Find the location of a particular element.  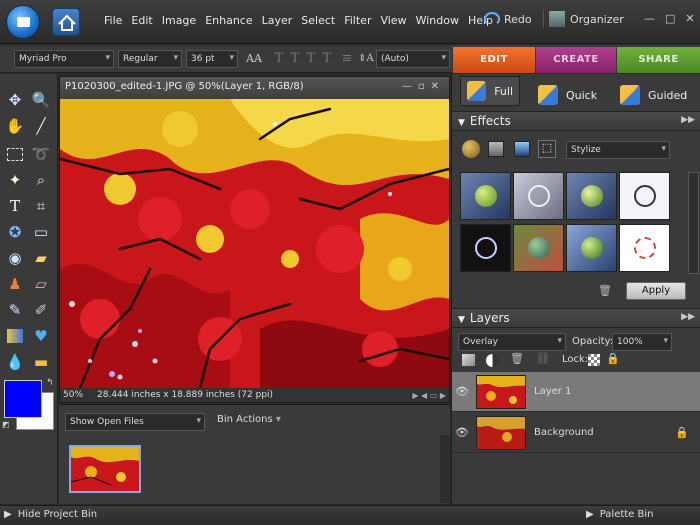

delete-icon: 🗑 is located at coordinates (605, 290).